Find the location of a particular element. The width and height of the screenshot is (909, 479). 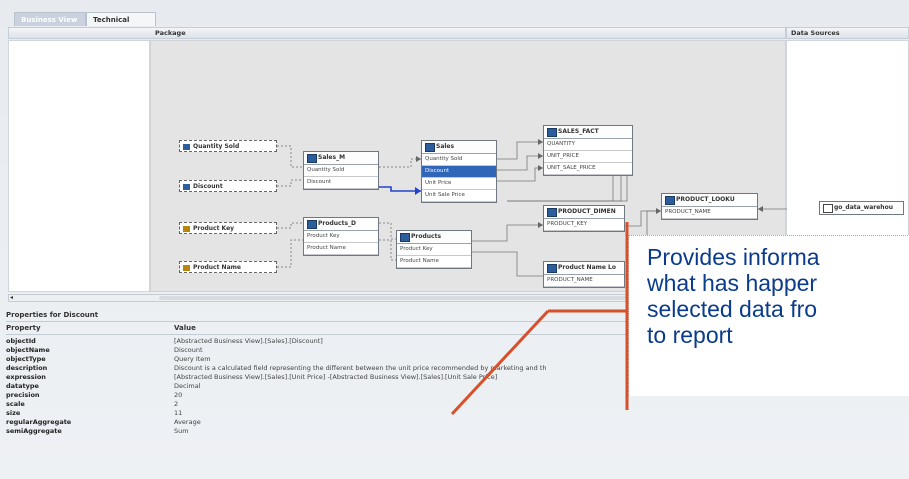

callout-diagonal-line is located at coordinates (500, 362).